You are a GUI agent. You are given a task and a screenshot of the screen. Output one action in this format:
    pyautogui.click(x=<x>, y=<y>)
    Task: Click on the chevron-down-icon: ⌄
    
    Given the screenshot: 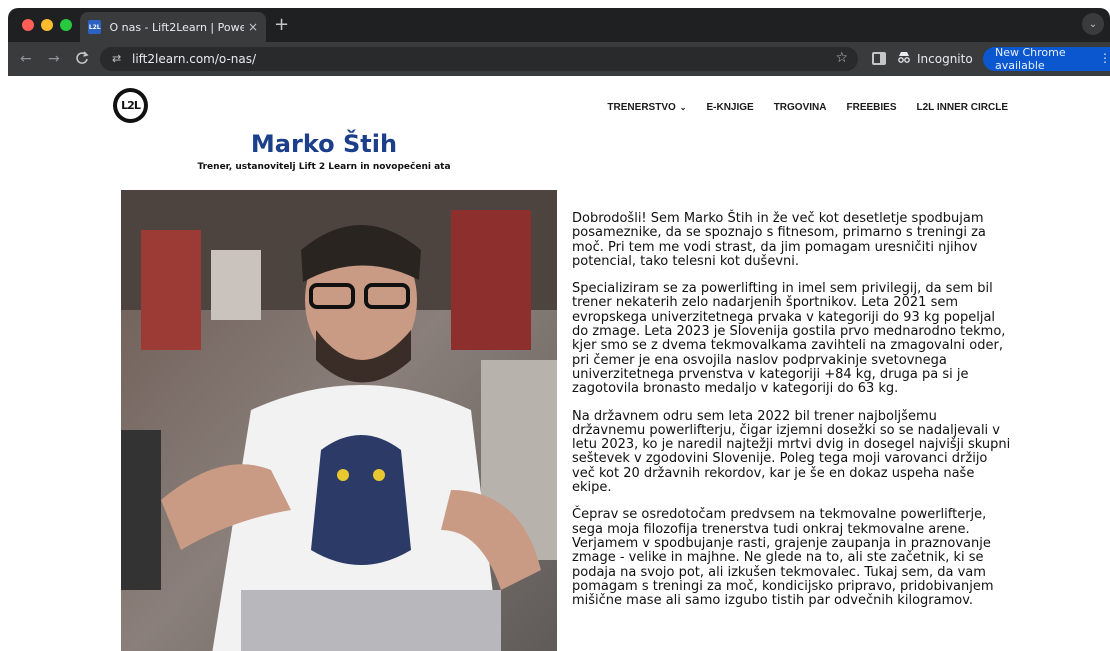 What is the action you would take?
    pyautogui.click(x=683, y=107)
    